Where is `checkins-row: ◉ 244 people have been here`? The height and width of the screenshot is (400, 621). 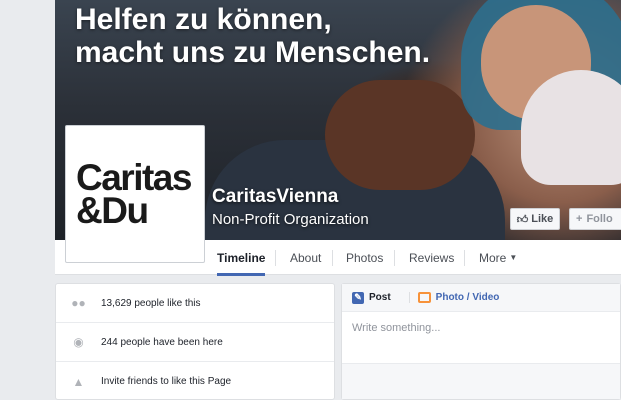
checkins-row: ◉ 244 people have been here is located at coordinates (195, 342).